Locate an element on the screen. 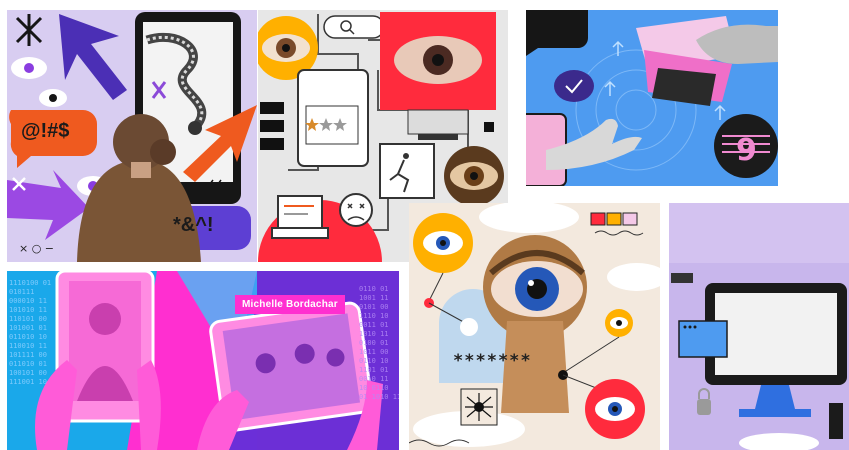 This screenshot has width=849, height=450. blue-hands-artwork: 9 is located at coordinates (652, 98).